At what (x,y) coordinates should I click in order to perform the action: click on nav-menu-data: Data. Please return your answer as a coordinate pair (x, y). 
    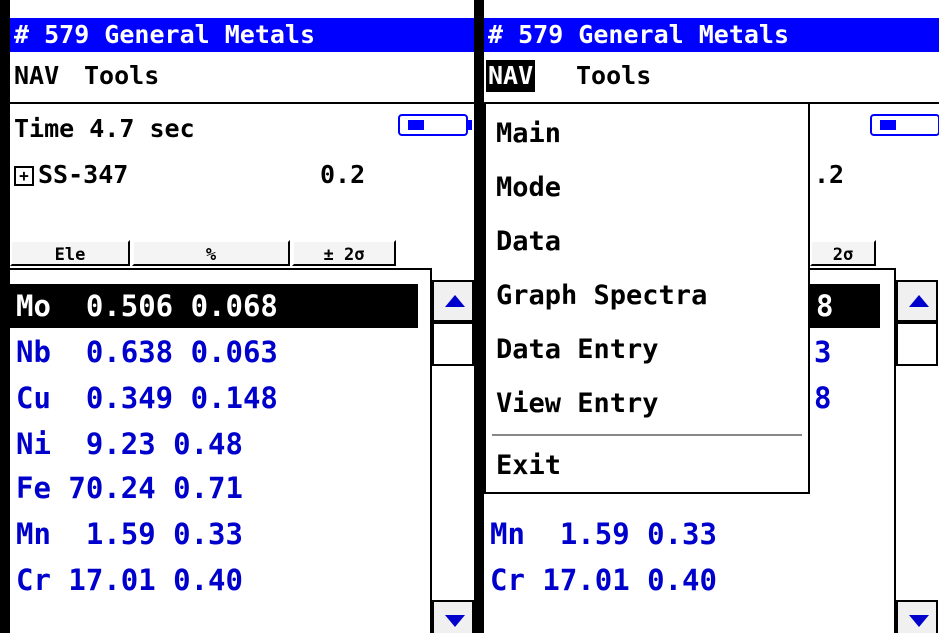
    Looking at the image, I should click on (528, 242).